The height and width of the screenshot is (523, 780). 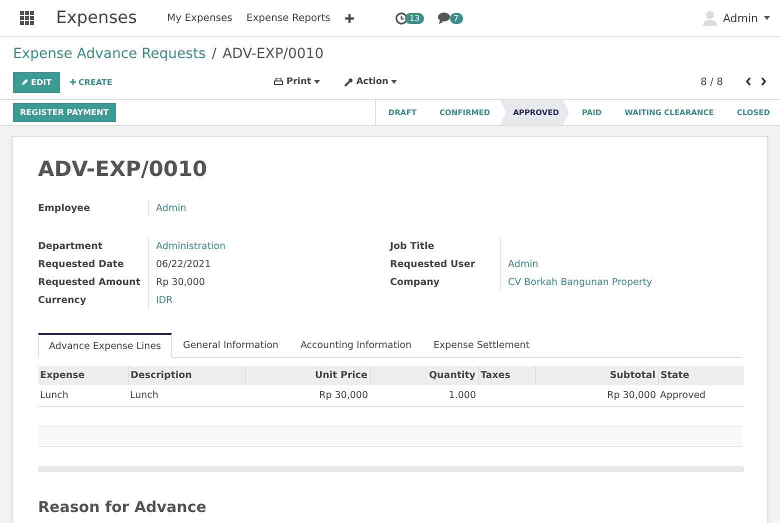 I want to click on wrench-icon, so click(x=349, y=82).